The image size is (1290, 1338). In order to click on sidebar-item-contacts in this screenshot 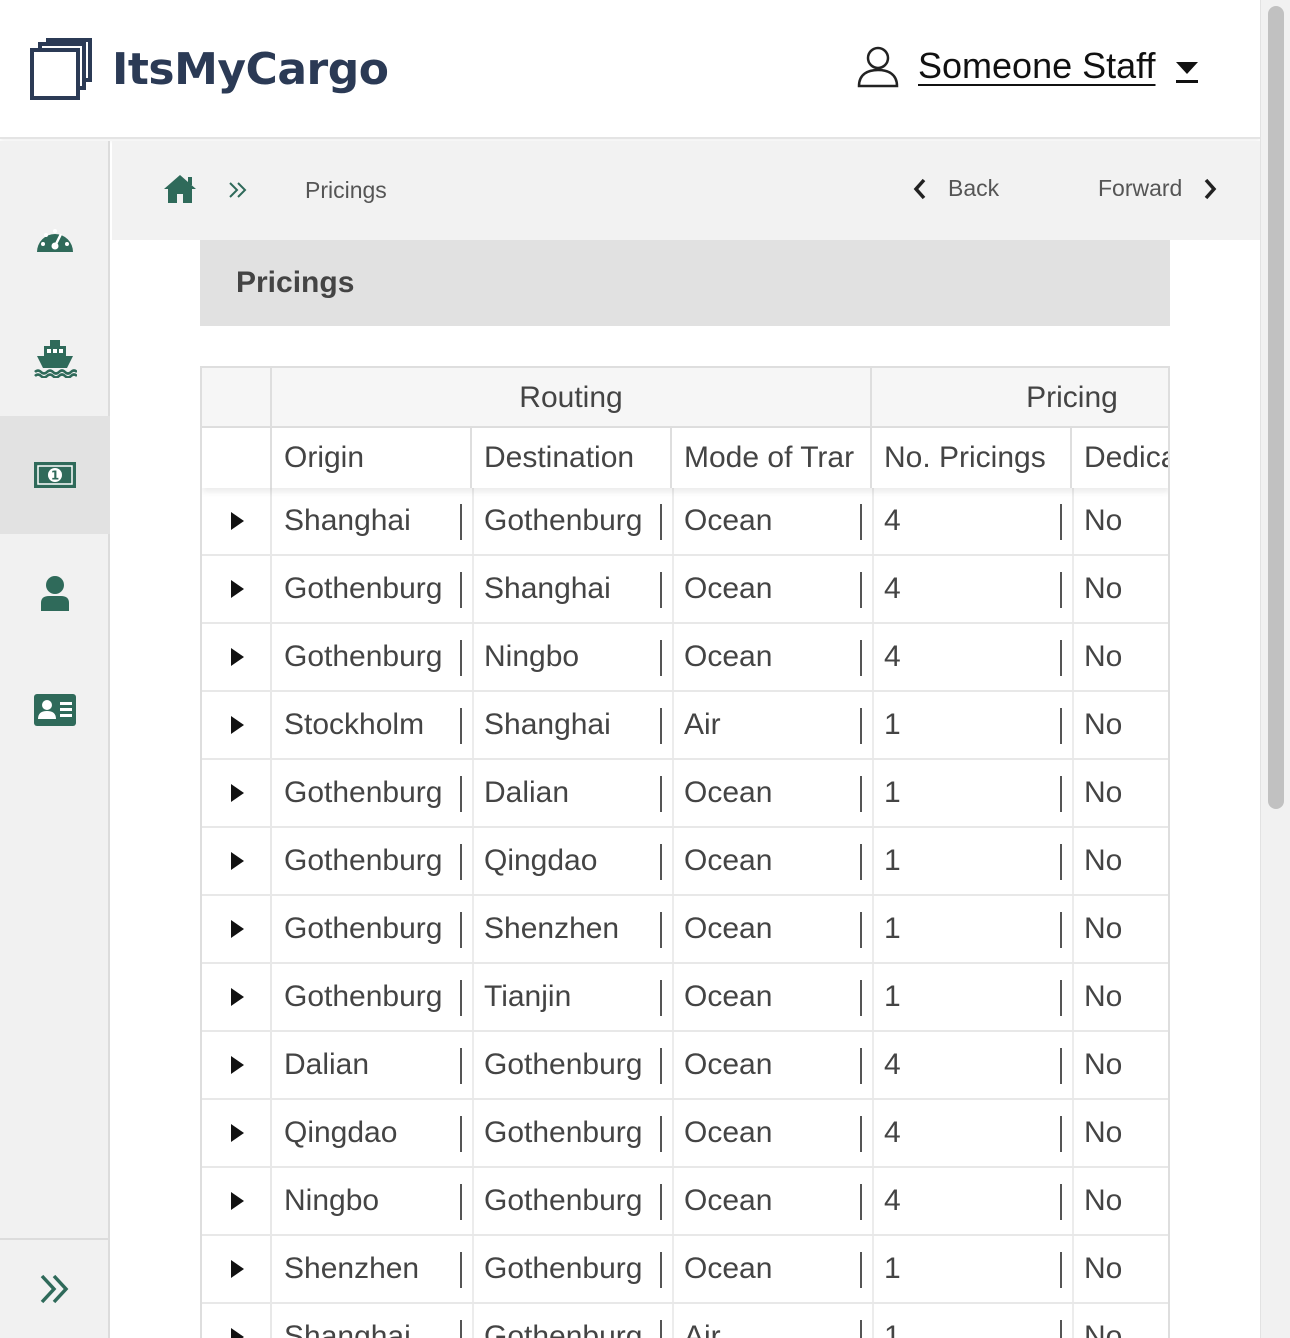, I will do `click(55, 710)`.